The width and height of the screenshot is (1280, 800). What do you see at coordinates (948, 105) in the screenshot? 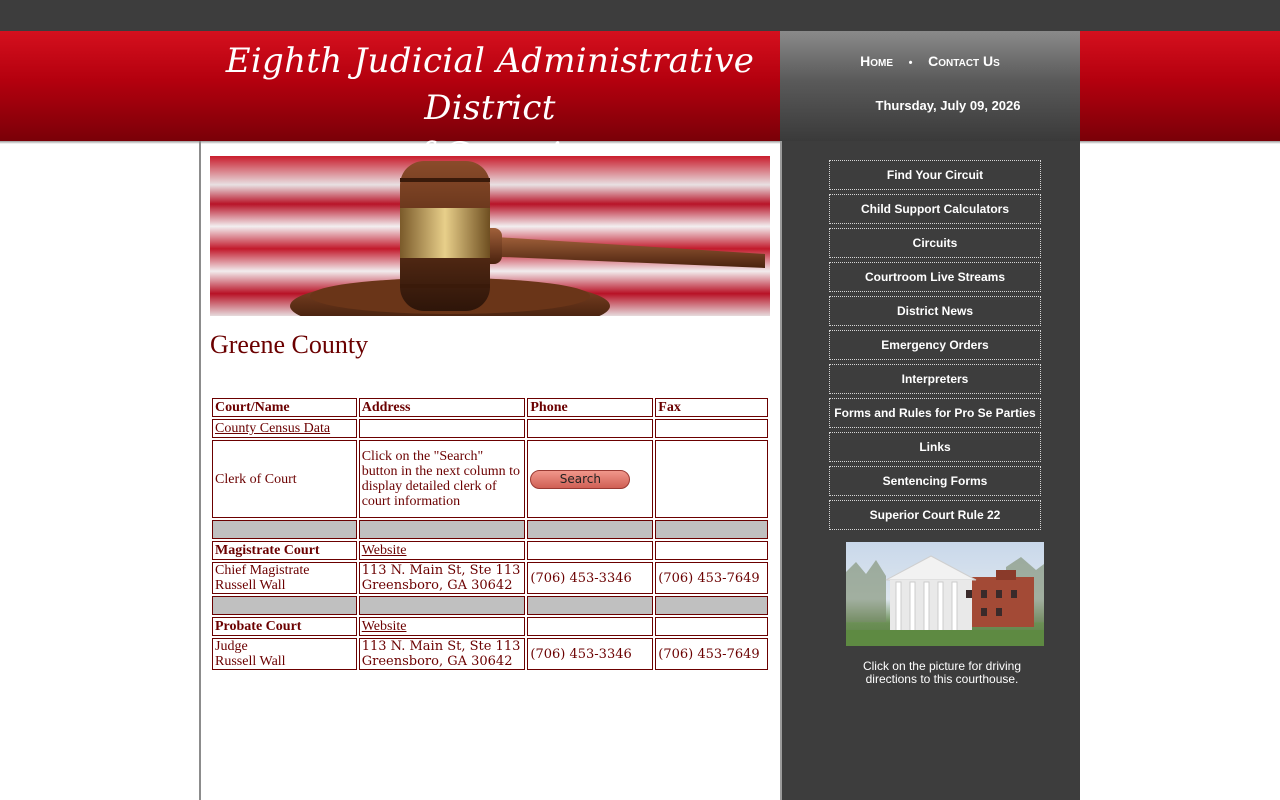
I see `current-date: Thursday, July 09, 2026` at bounding box center [948, 105].